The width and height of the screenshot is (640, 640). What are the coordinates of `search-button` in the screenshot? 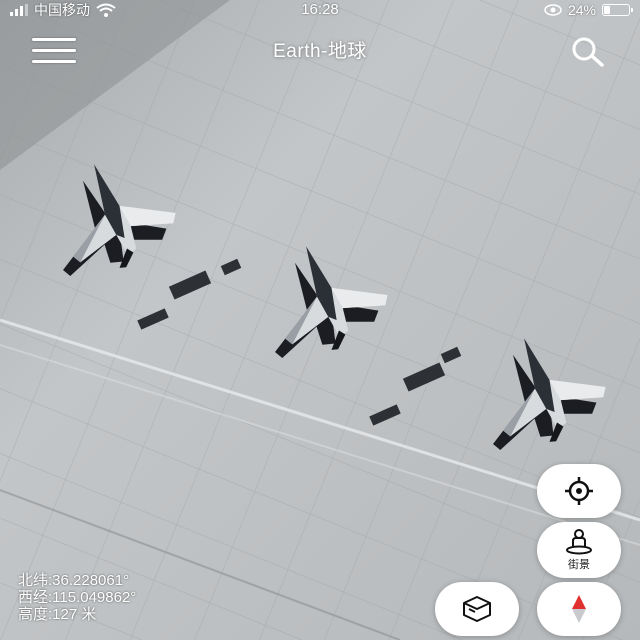 It's located at (588, 52).